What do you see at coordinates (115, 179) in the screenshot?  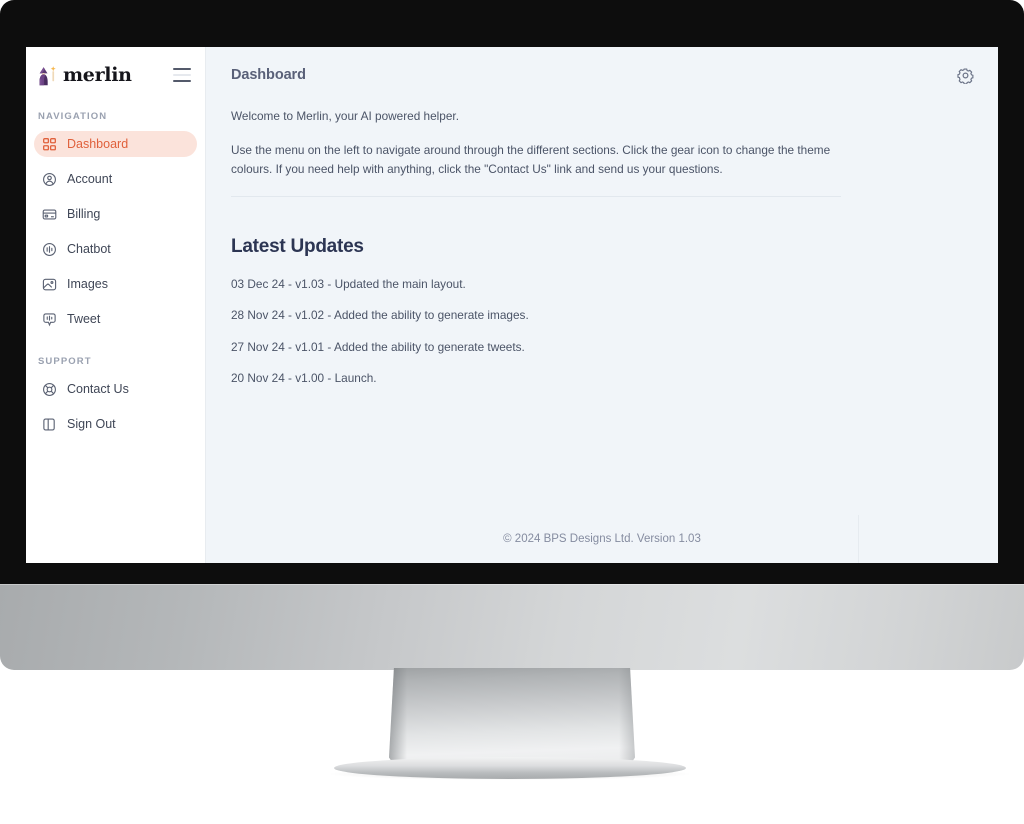 I see `sidebar-item-account: Account` at bounding box center [115, 179].